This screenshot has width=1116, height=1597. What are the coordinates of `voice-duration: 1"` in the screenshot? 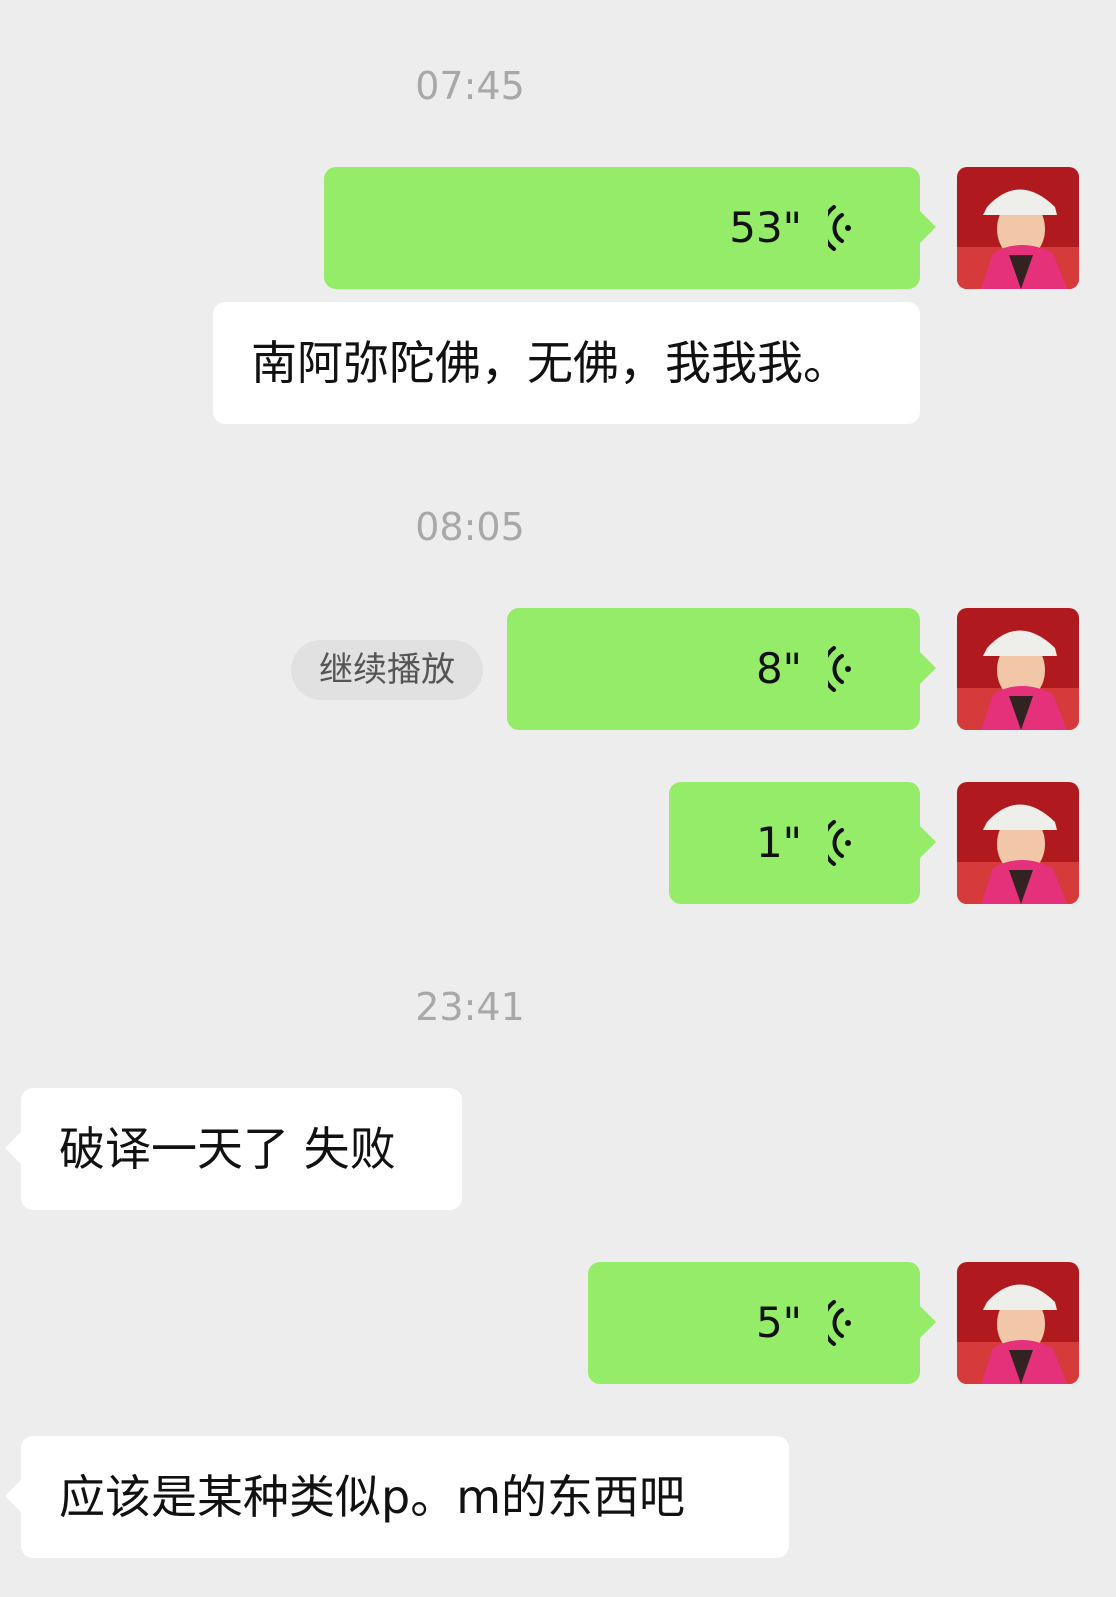 It's located at (778, 842).